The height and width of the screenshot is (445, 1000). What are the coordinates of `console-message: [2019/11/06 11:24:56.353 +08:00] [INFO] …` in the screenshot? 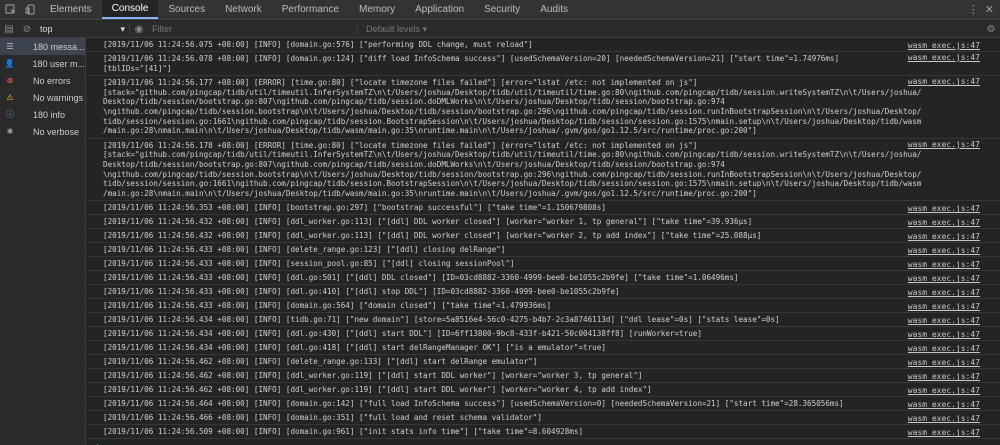 It's located at (543, 208).